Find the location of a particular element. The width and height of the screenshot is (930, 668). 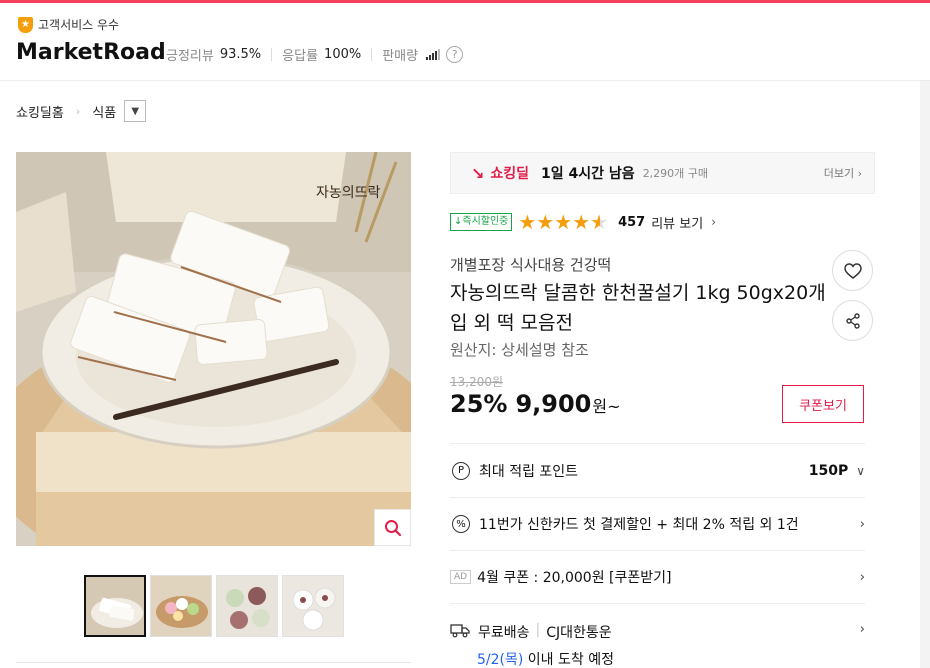

heart-icon is located at coordinates (852, 270).